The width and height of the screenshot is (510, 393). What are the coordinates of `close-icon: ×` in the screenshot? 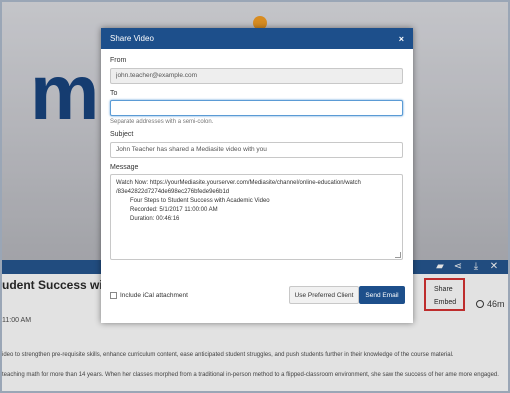 It's located at (401, 39).